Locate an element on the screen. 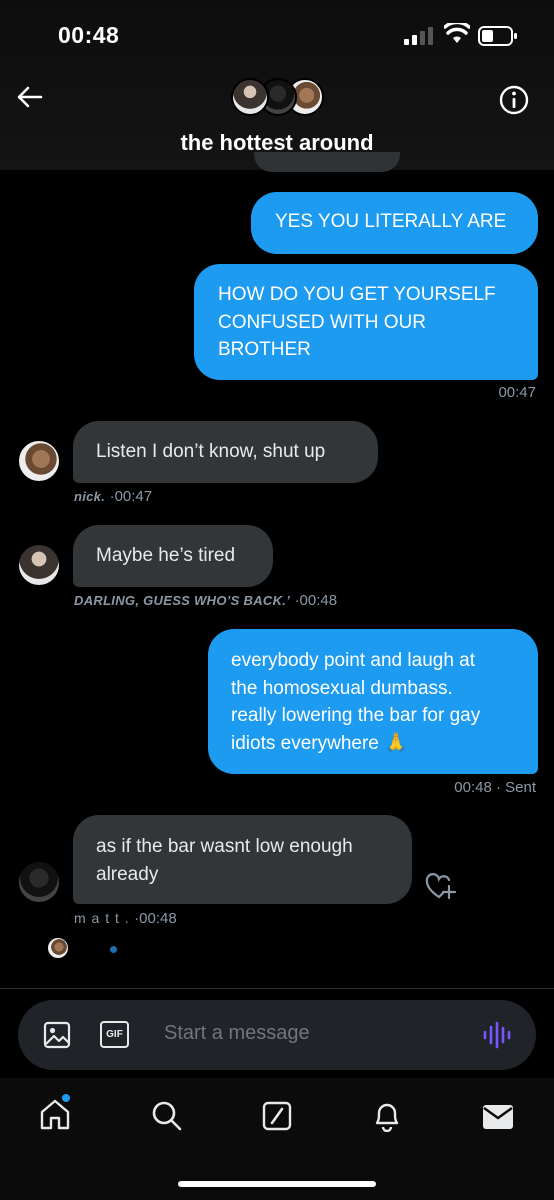 This screenshot has height=1200, width=554. message-input: Start a message is located at coordinates (237, 1033).